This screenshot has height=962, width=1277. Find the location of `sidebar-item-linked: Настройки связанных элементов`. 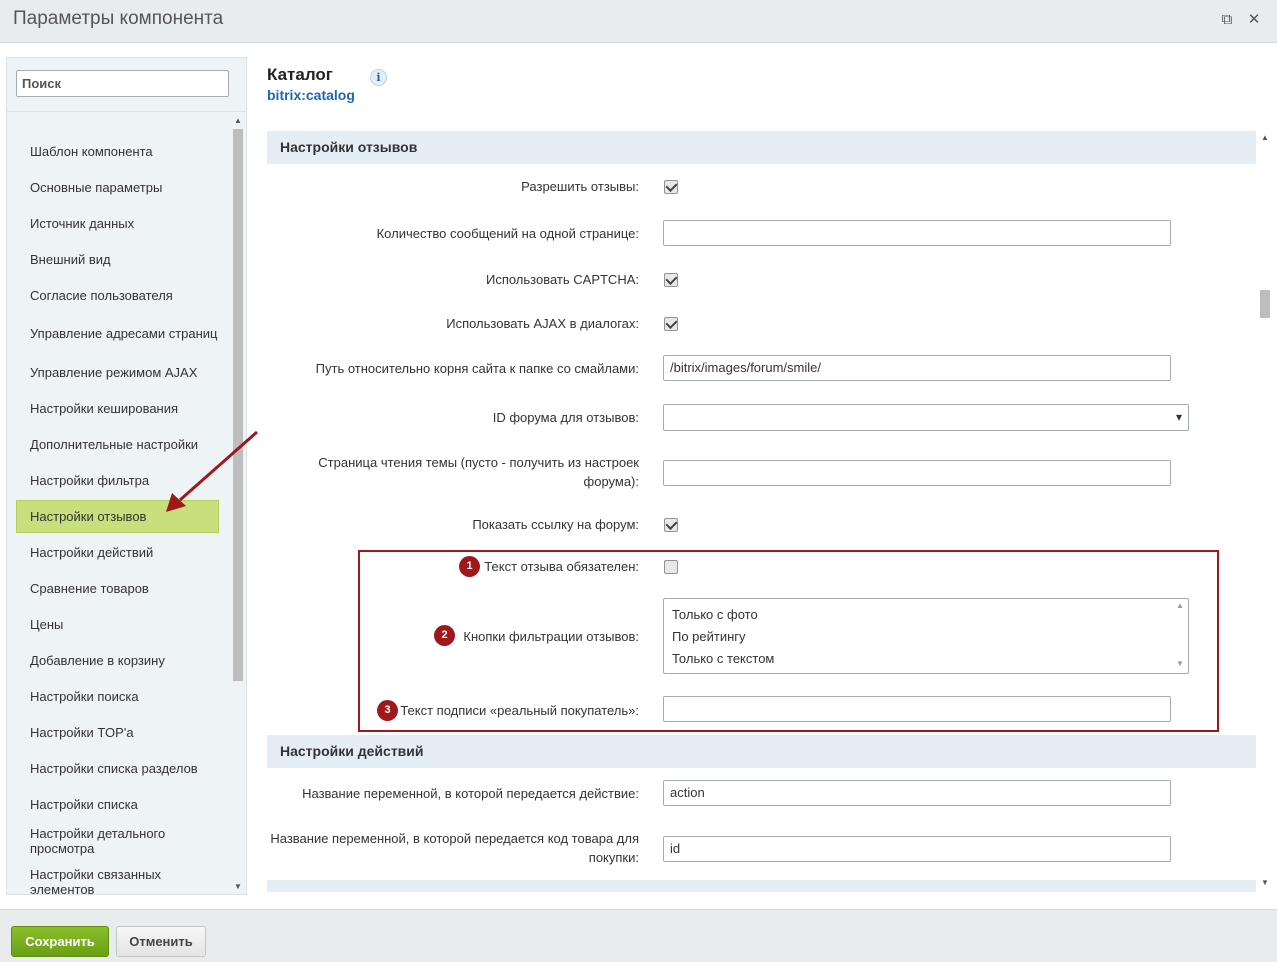

sidebar-item-linked: Настройки связанных элементов is located at coordinates (117, 880).